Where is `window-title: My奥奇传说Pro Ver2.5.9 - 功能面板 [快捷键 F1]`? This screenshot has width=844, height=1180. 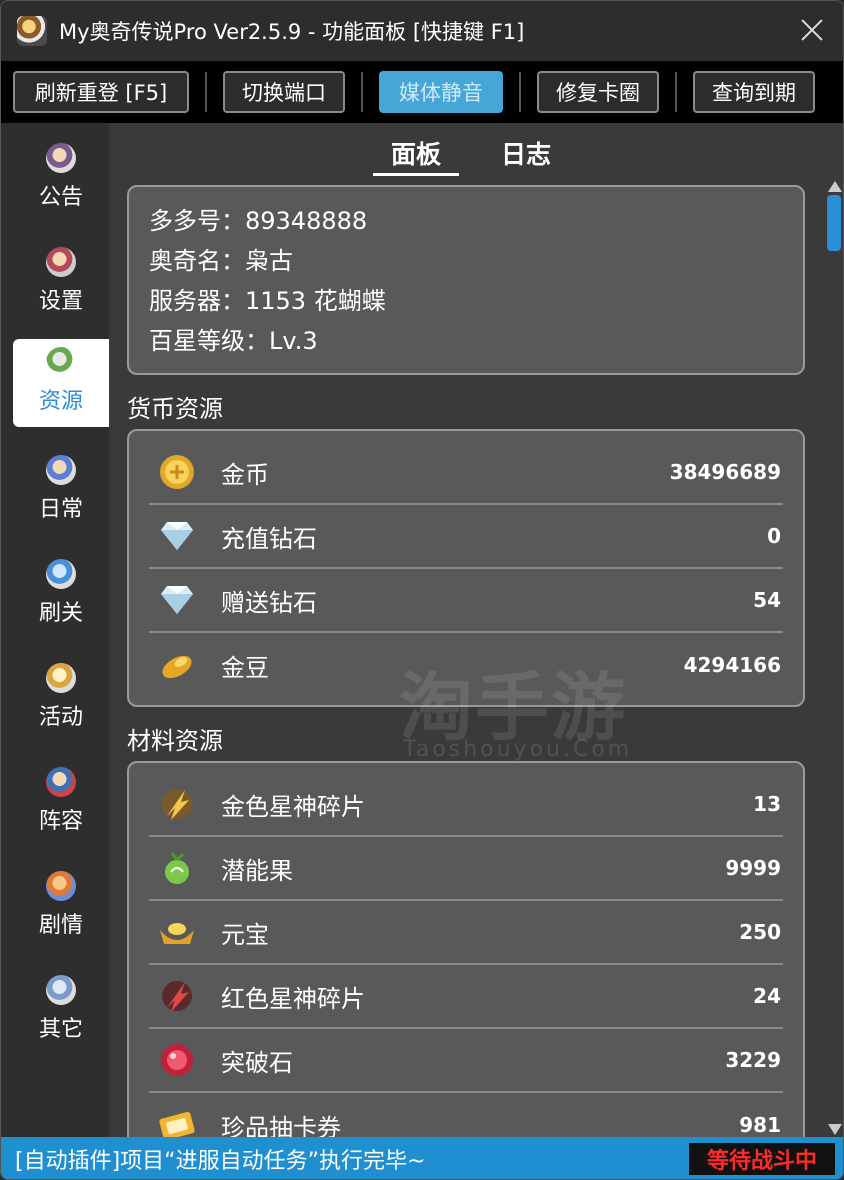
window-title: My奥奇传说Pro Ver2.5.9 - 功能面板 [快捷键 F1] is located at coordinates (292, 32).